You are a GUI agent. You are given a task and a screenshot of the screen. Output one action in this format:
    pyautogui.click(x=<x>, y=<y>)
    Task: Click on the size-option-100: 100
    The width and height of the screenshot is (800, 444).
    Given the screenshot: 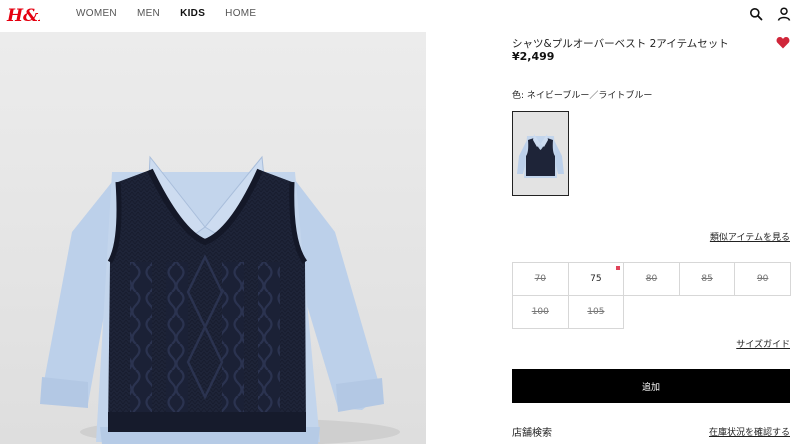 What is the action you would take?
    pyautogui.click(x=540, y=312)
    